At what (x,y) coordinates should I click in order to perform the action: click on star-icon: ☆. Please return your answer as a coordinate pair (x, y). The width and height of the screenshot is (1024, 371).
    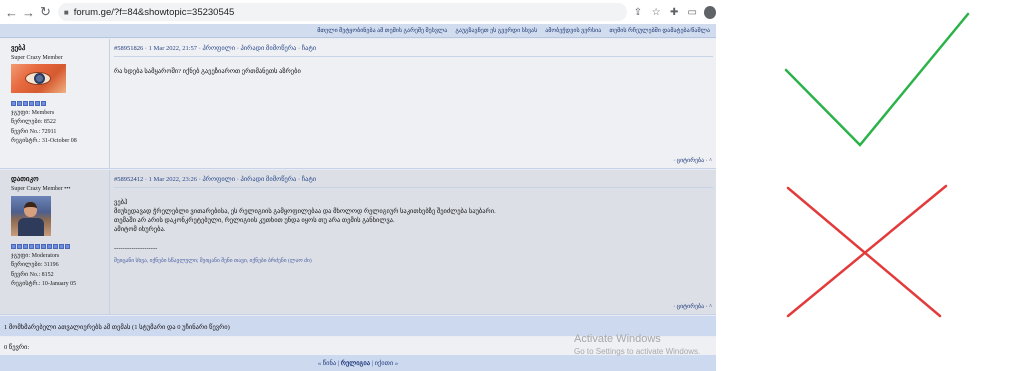
    Looking at the image, I should click on (656, 12).